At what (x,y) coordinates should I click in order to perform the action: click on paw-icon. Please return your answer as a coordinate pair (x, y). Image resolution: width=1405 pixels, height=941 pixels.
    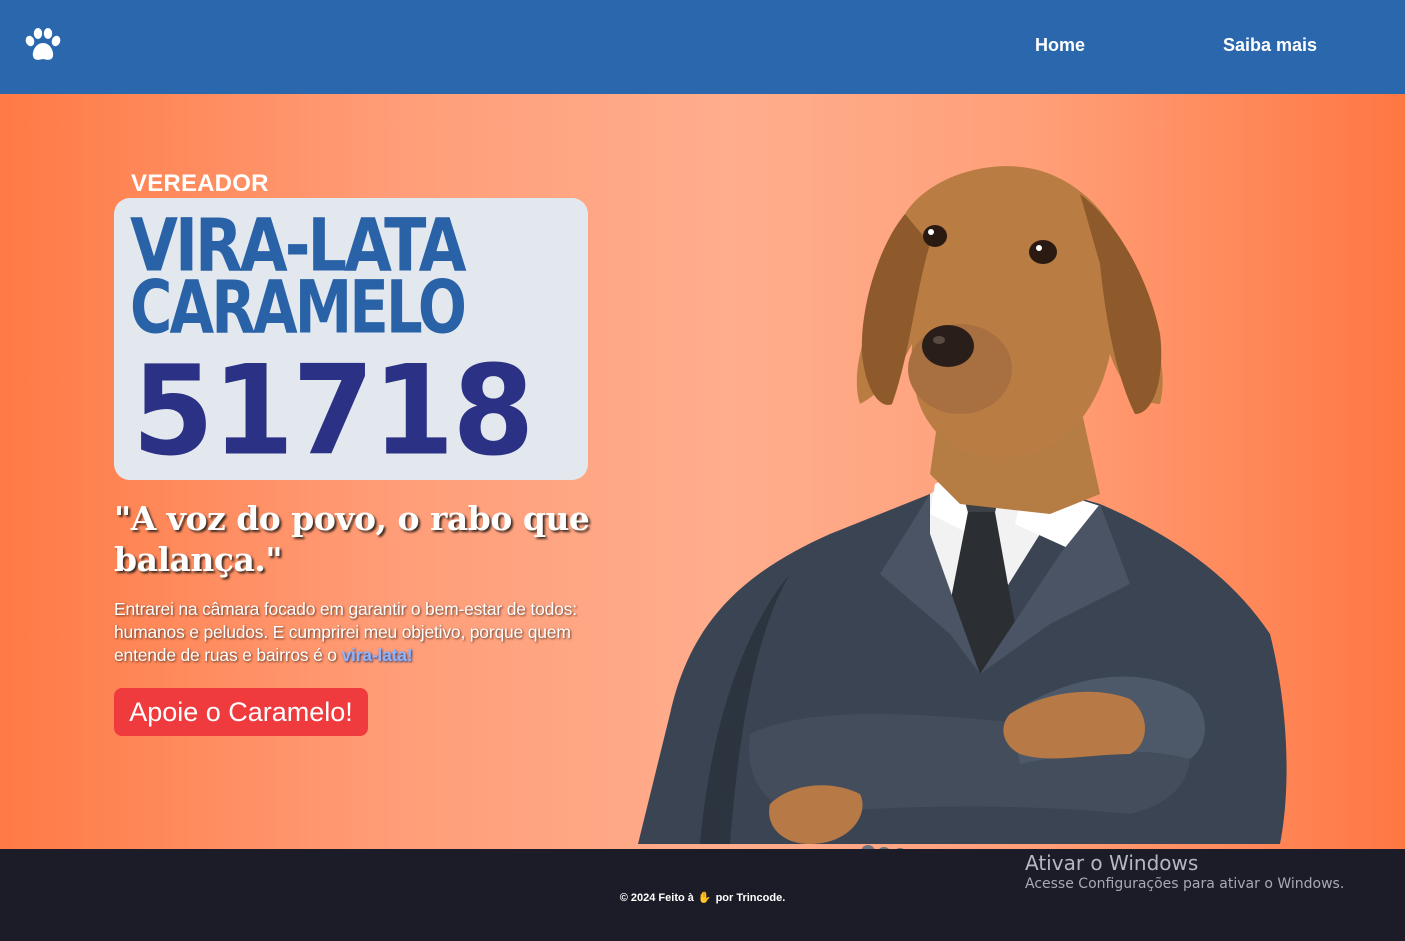
    Looking at the image, I should click on (43, 45).